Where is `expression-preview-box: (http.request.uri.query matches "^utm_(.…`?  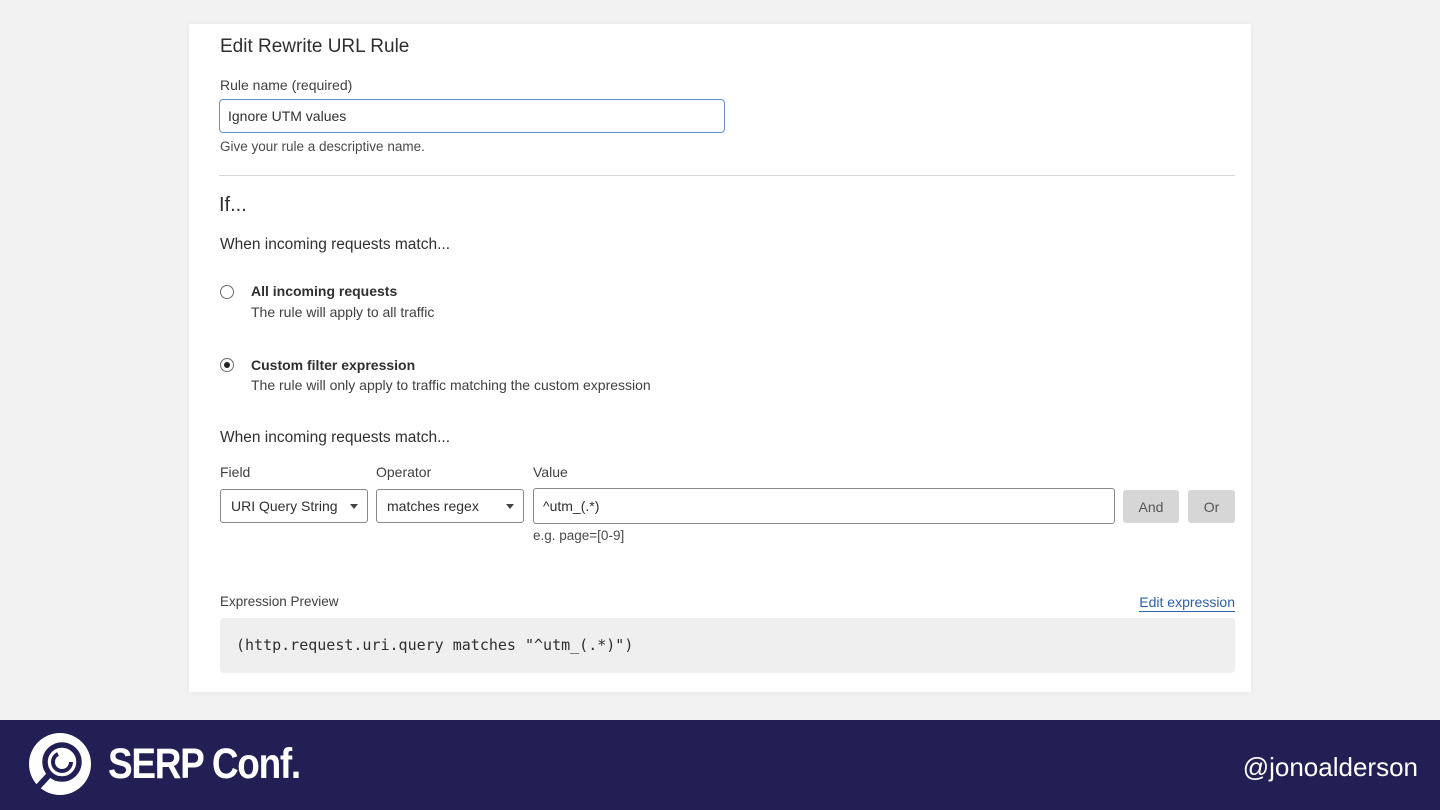
expression-preview-box: (http.request.uri.query matches "^utm_(.… is located at coordinates (727, 645).